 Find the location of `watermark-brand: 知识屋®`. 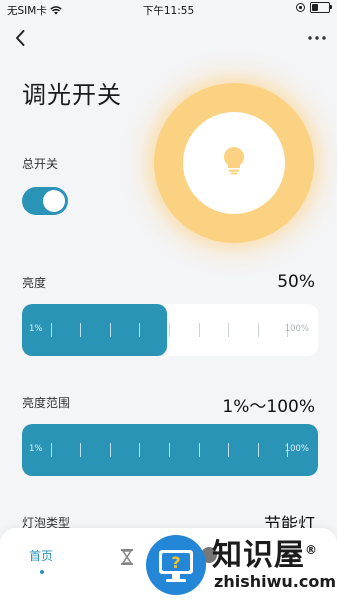

watermark-brand: 知识屋® is located at coordinates (265, 555).